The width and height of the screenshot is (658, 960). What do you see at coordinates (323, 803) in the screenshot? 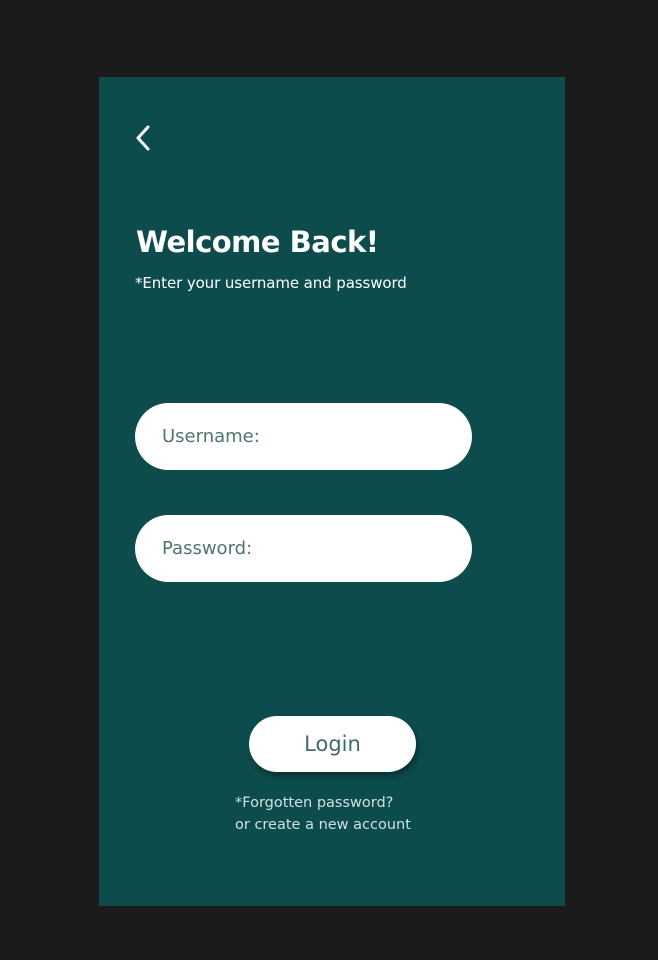
I see `forgot-password-link: *Forgotten password?` at bounding box center [323, 803].